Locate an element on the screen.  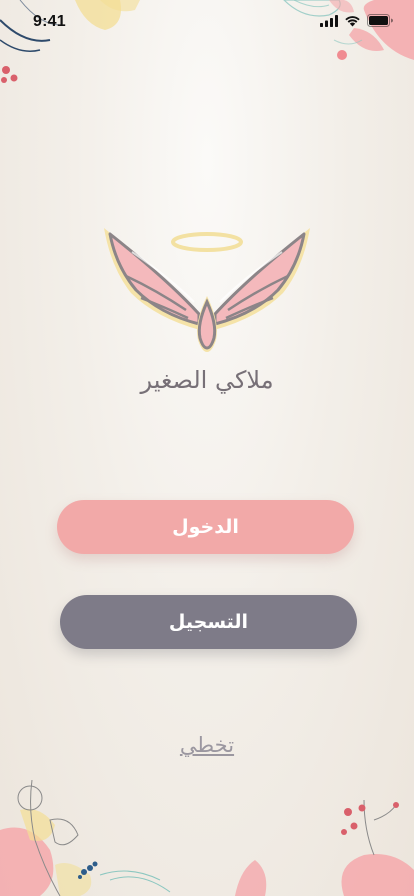
status-bar: 9:41 is located at coordinates (207, 22).